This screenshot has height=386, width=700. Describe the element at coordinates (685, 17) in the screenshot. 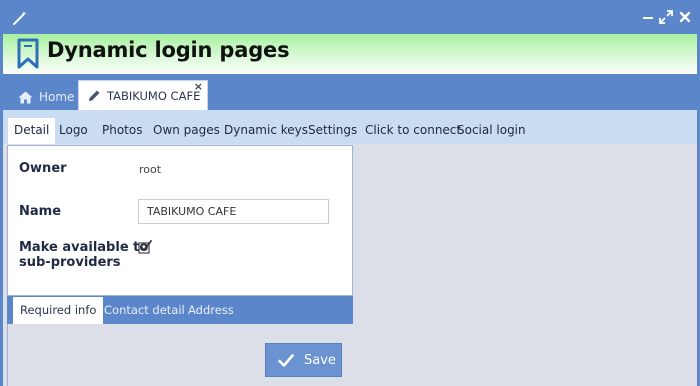

I see `close-icon` at that location.